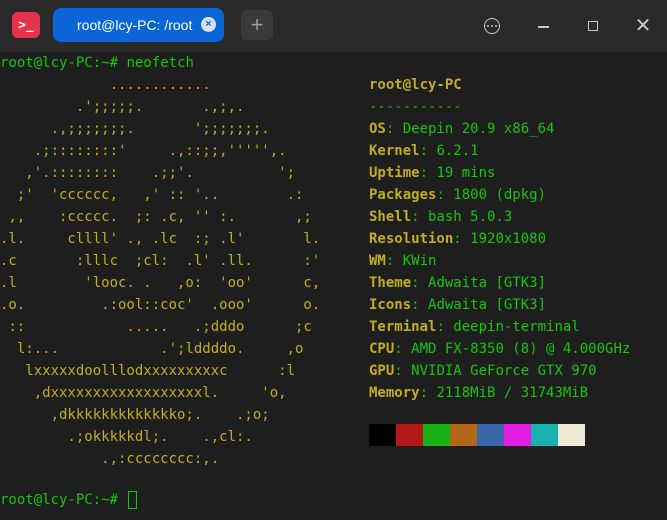 This screenshot has width=667, height=520. I want to click on info-value: 2118MiB / 31743MiB, so click(512, 393).